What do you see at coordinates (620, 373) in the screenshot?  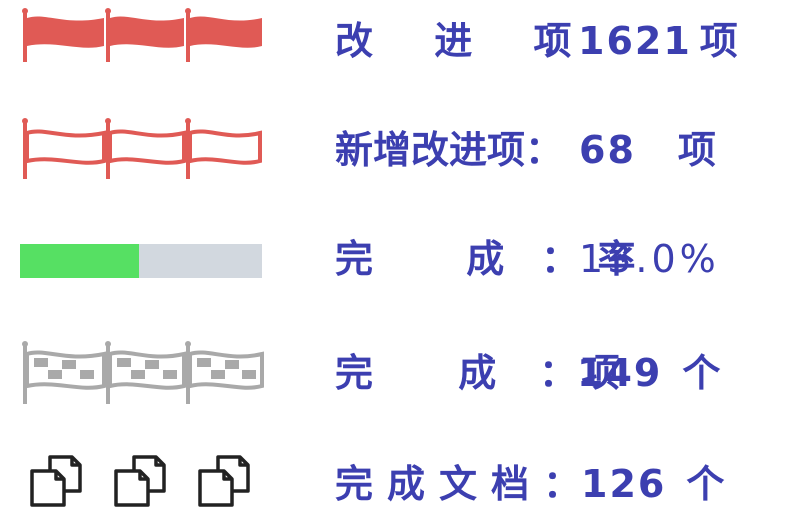 I see `row-value: 149` at bounding box center [620, 373].